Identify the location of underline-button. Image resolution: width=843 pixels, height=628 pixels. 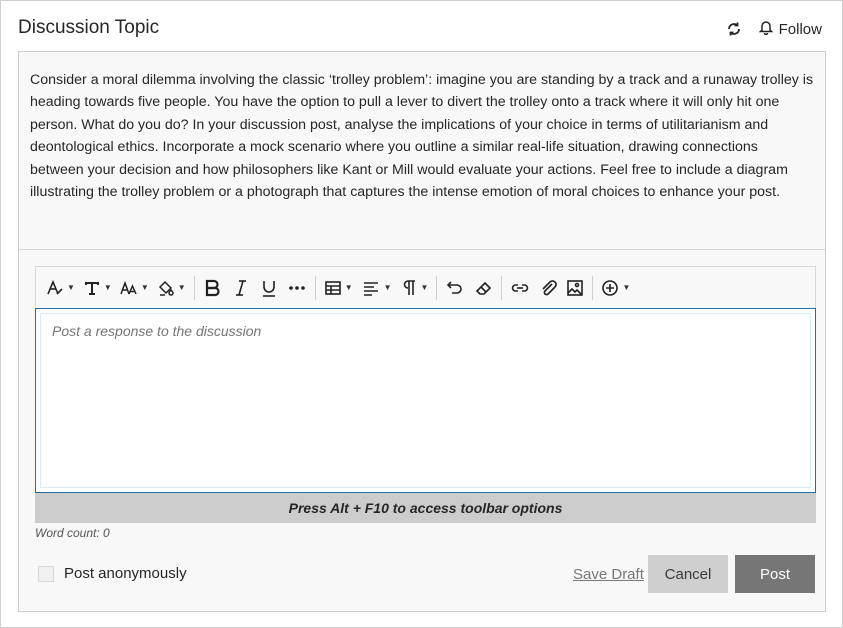
(269, 288).